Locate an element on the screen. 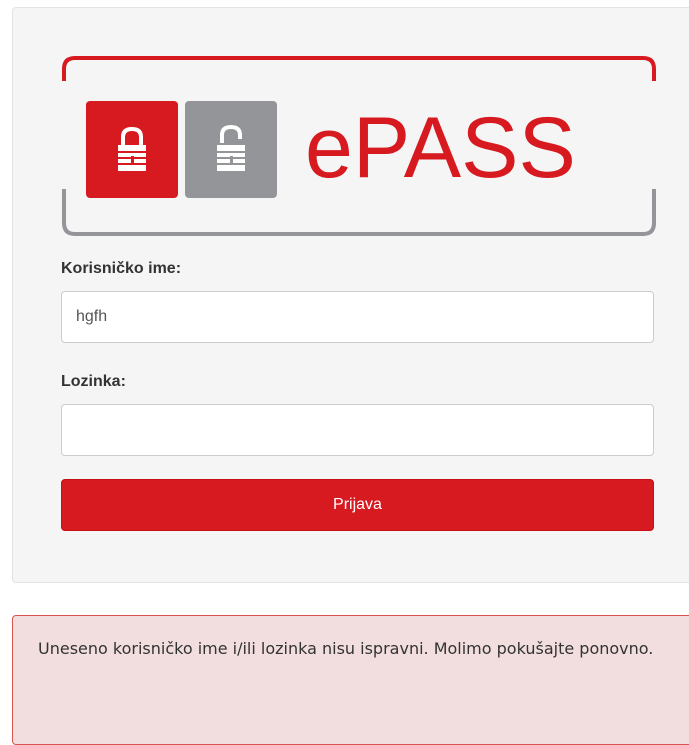  password-input is located at coordinates (357, 430).